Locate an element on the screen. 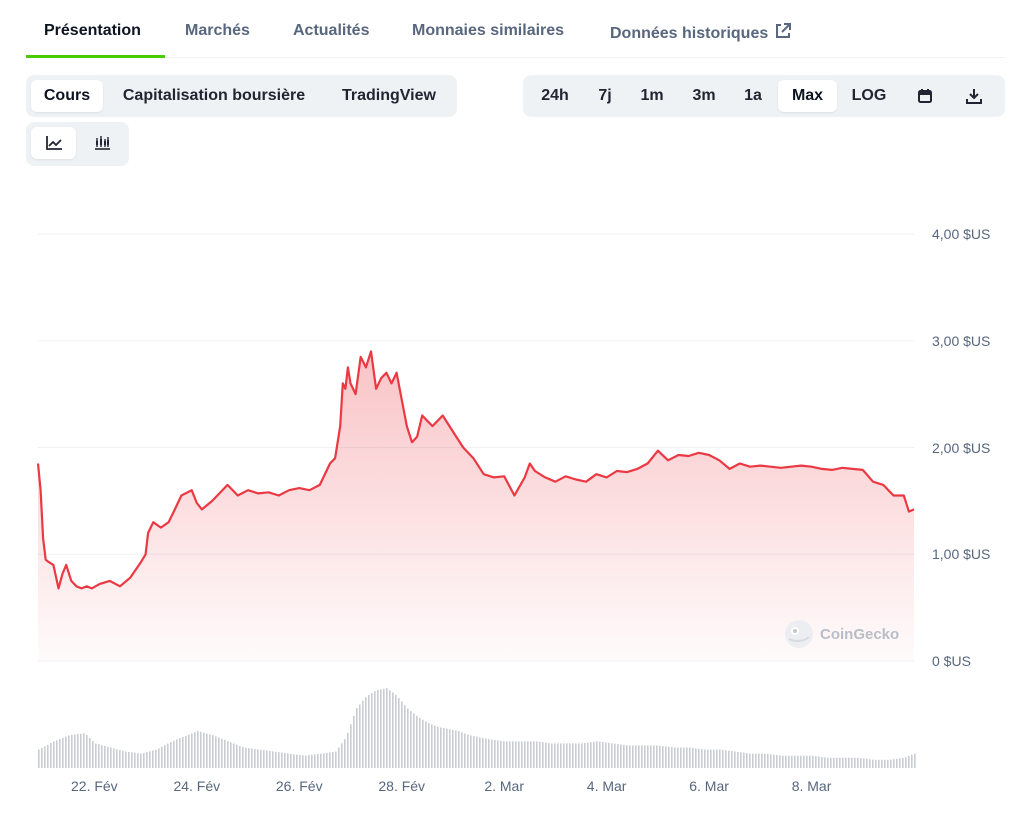 This screenshot has width=1024, height=817. x-tick-label: 28. Fév is located at coordinates (402, 786).